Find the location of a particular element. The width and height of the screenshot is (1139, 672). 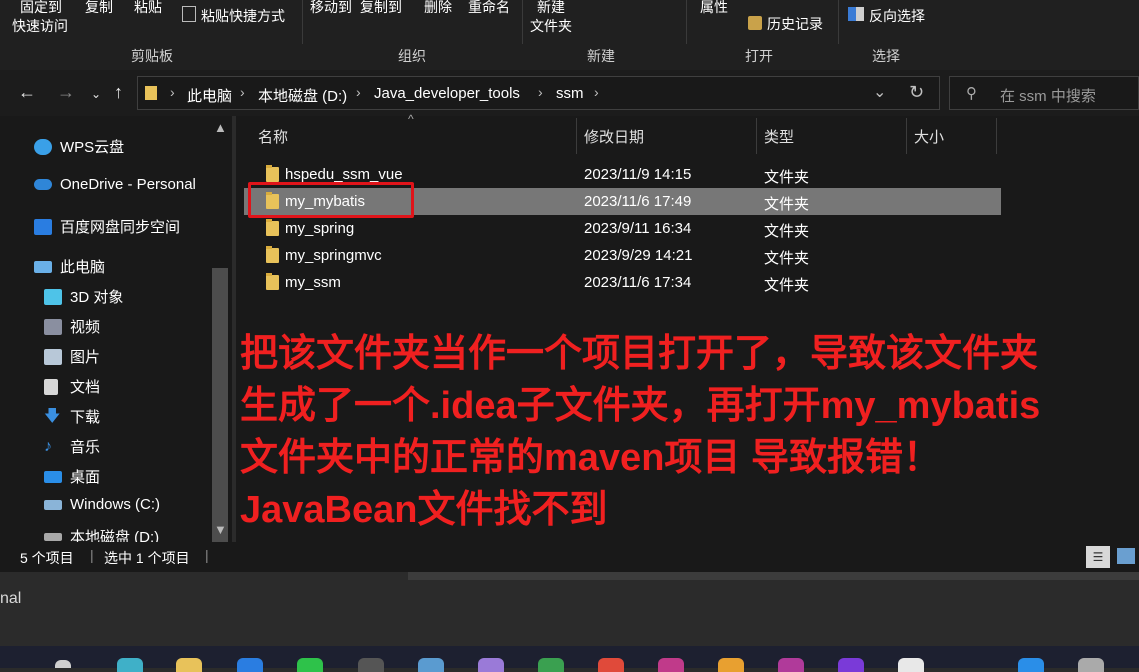

nav-item-label: Windows (C:) is located at coordinates (115, 504).